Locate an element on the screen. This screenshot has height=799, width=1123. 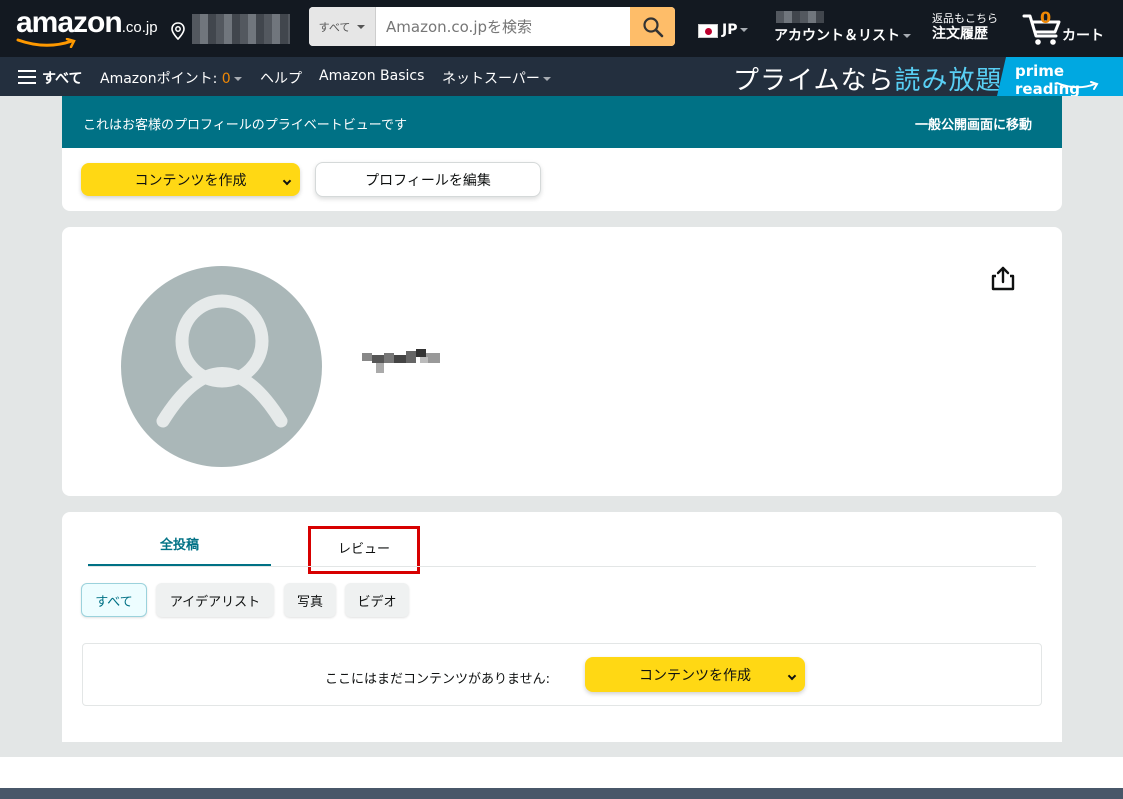
edit-profile-button: プロフィールを編集 is located at coordinates (428, 179).